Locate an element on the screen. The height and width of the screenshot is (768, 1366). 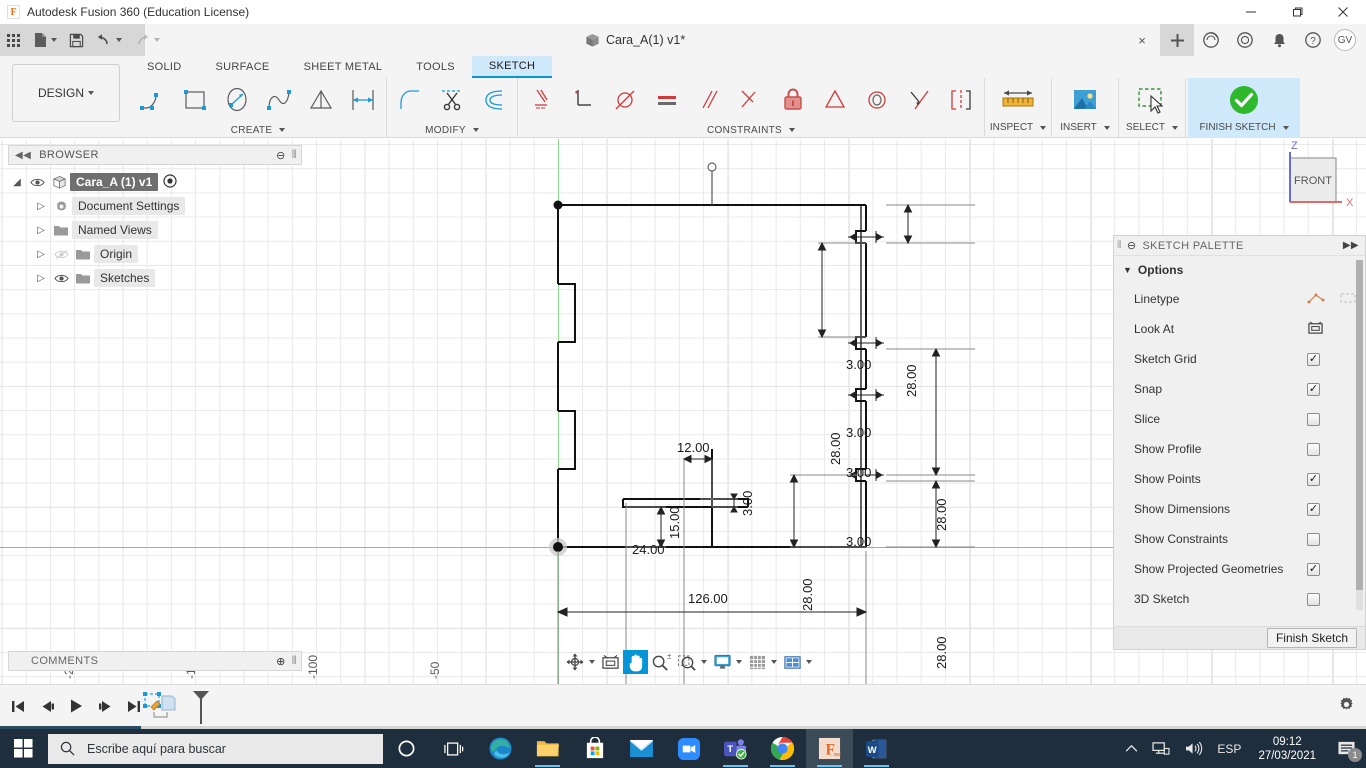
show-profile-checkbox is located at coordinates (1313, 449).